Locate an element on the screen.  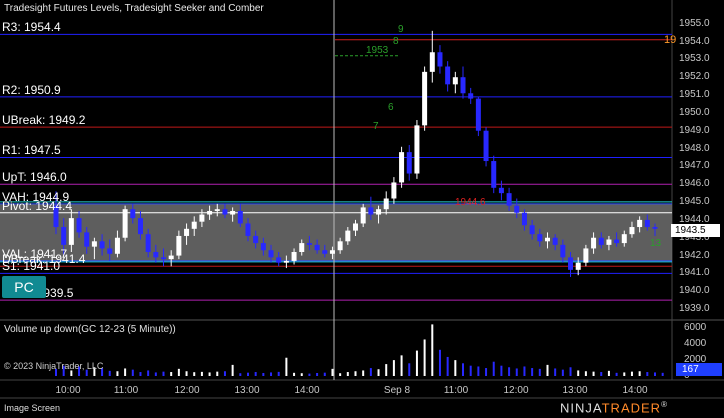
level-label-4: UpT: 1946.0 is located at coordinates (34, 177).